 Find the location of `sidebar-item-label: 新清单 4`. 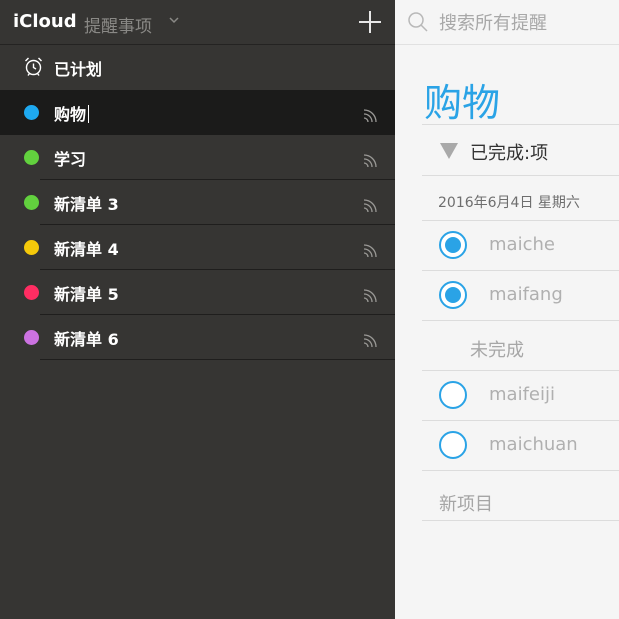

sidebar-item-label: 新清单 4 is located at coordinates (86, 249).